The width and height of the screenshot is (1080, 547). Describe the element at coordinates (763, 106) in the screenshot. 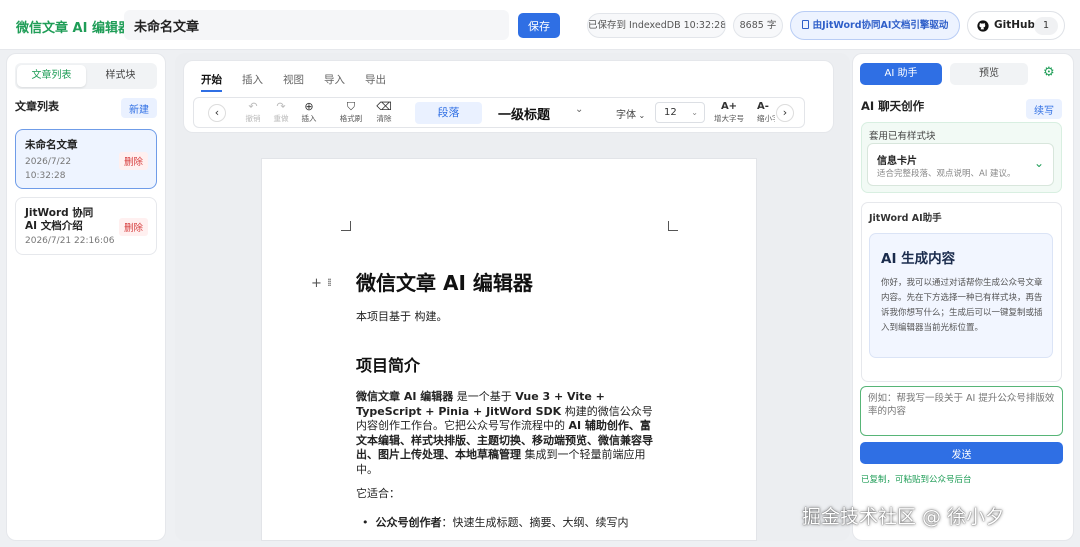

I see `shrink-font-icon: A-` at that location.